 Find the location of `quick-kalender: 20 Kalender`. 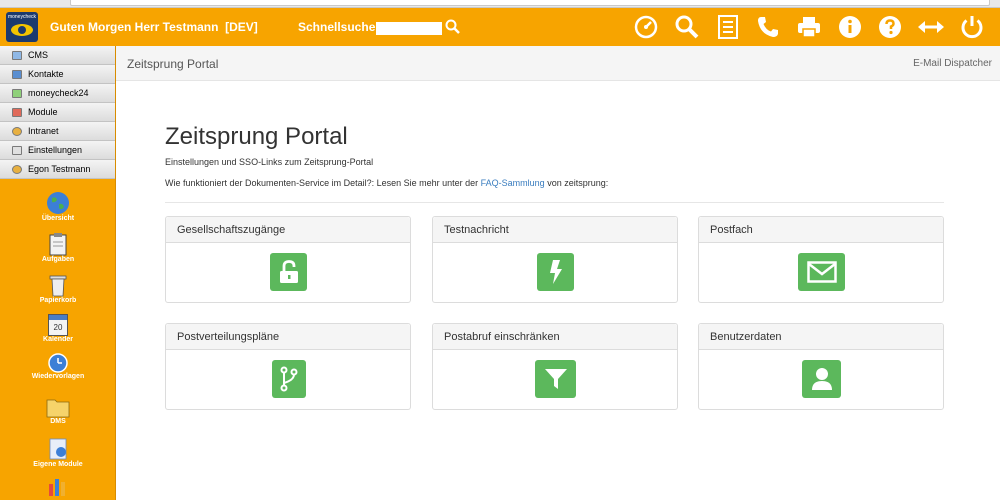

quick-kalender: 20 Kalender is located at coordinates (58, 328).